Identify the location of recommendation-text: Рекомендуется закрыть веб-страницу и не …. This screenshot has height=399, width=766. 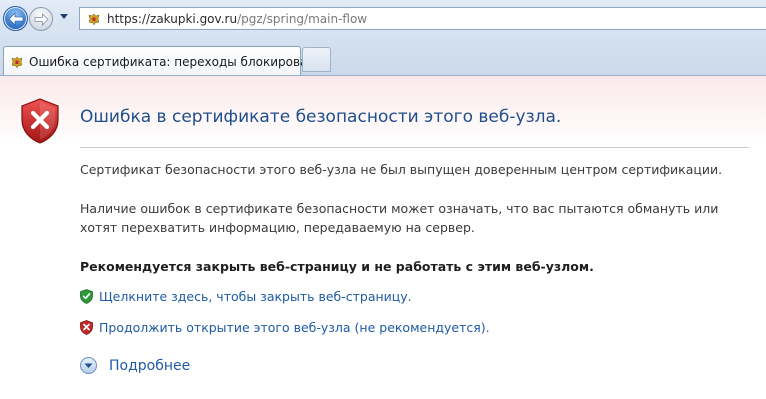
(337, 266).